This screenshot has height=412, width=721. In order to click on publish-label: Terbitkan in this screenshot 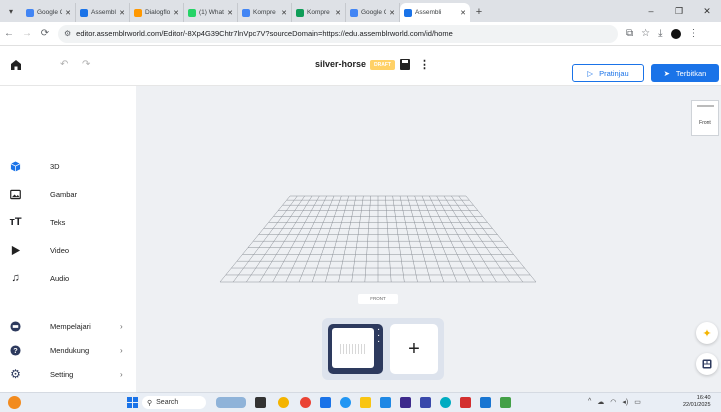, I will do `click(691, 73)`.